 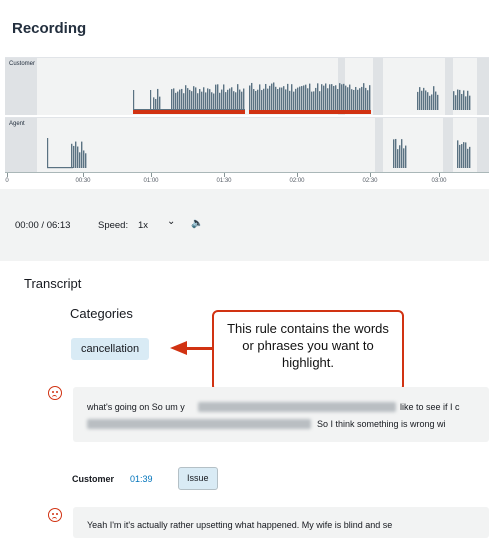 What do you see at coordinates (55, 515) in the screenshot?
I see `sad-face-icon` at bounding box center [55, 515].